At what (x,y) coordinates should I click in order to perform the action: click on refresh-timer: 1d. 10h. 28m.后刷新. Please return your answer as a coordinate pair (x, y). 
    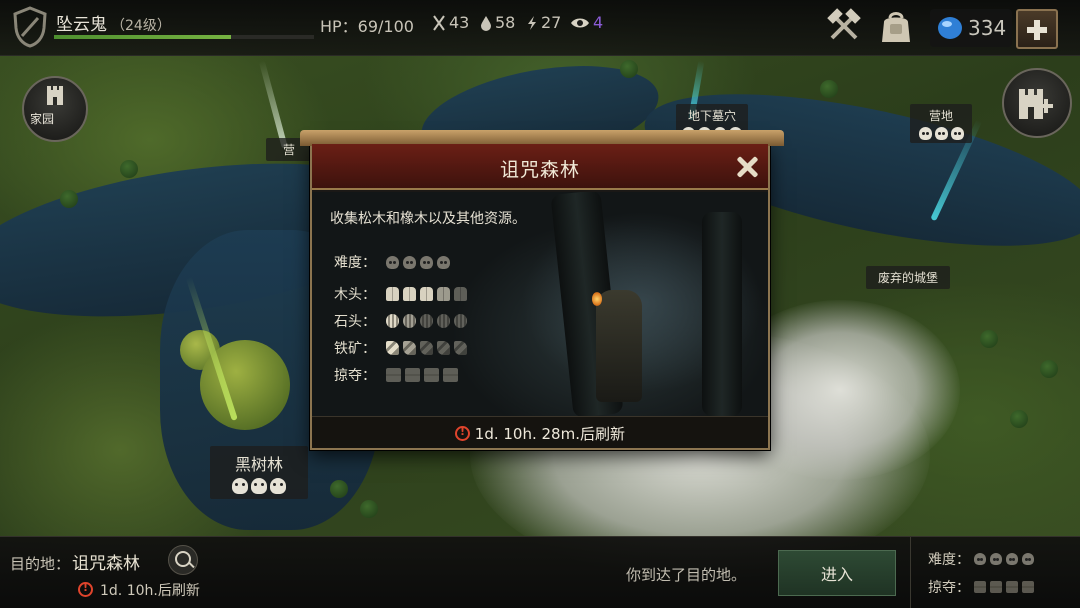
    Looking at the image, I should click on (540, 433).